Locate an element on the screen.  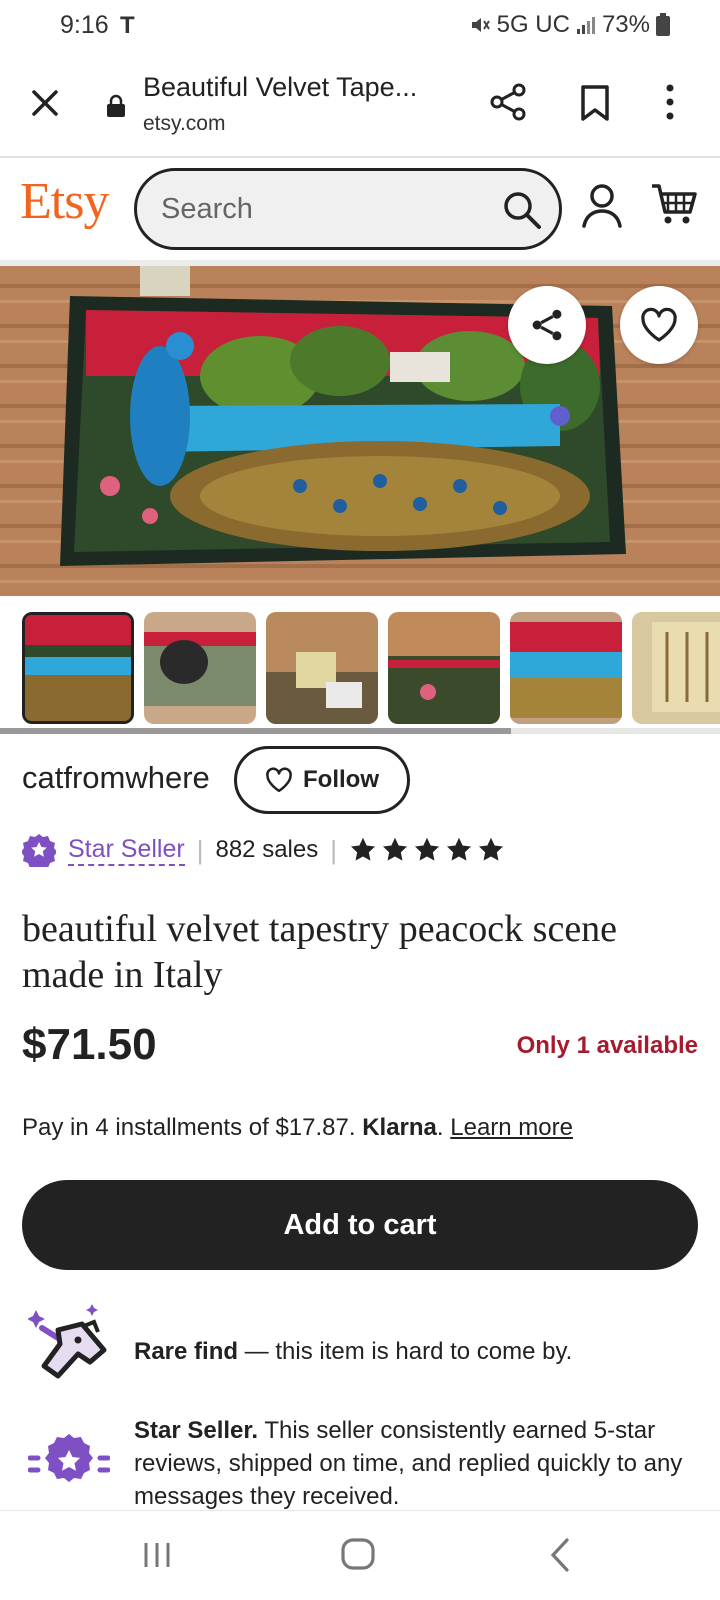
follow-label: Follow is located at coordinates (341, 779).